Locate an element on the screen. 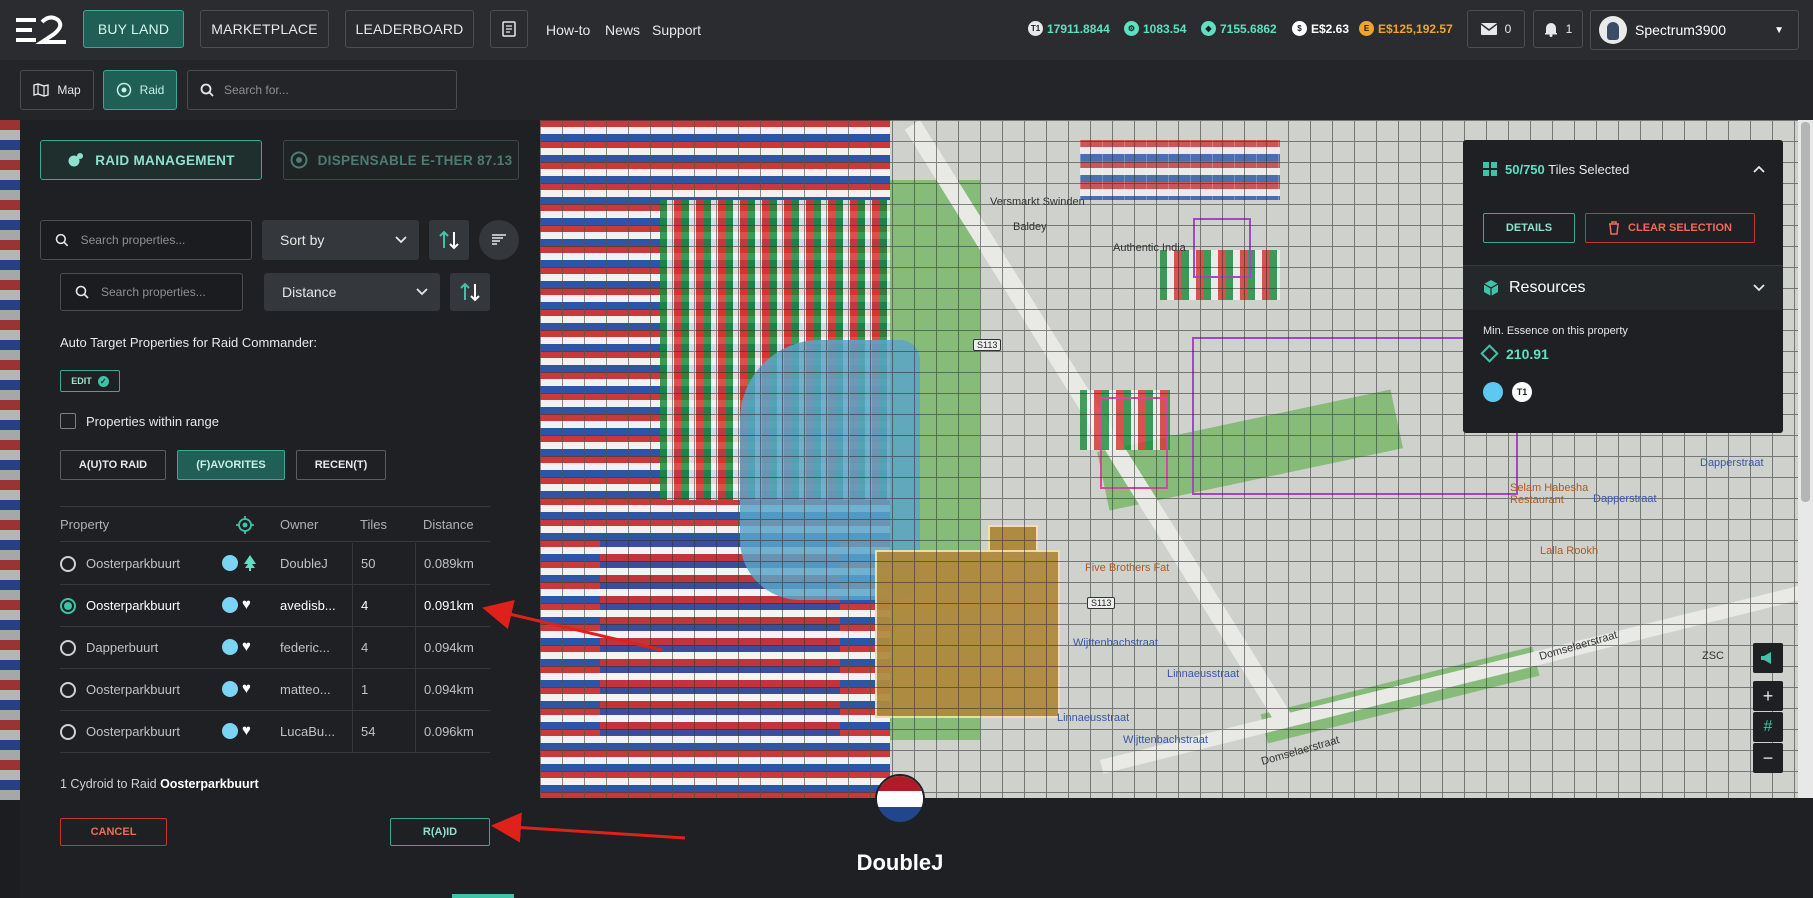 Image resolution: width=1813 pixels, height=898 pixels. document-icon is located at coordinates (509, 29).